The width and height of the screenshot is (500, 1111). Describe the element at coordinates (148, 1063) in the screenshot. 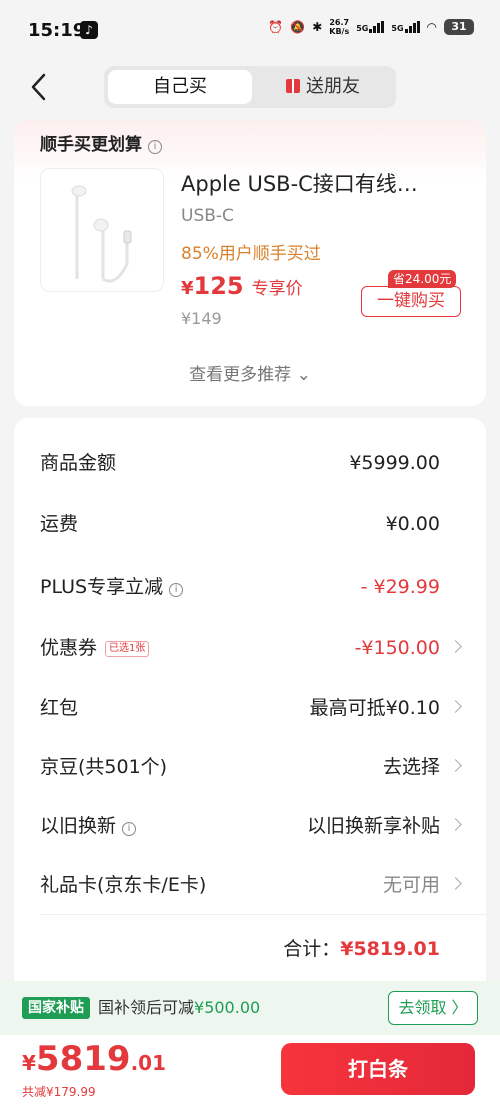

I see `pay-decimal: .01` at that location.